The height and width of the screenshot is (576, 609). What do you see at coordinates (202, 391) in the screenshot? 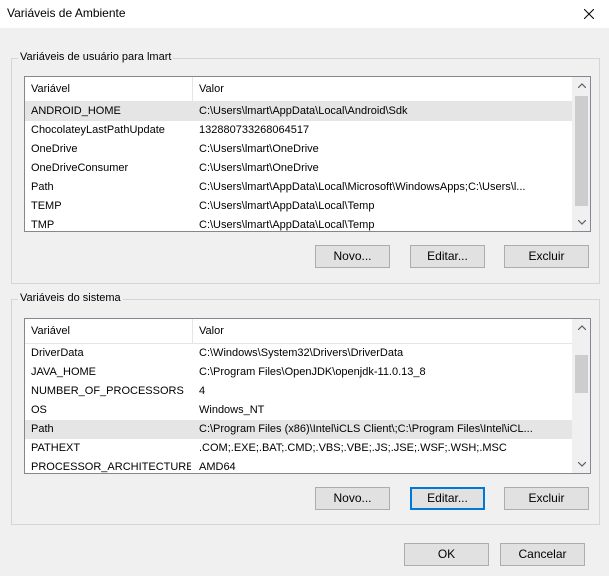
I see `variable-value: 4` at bounding box center [202, 391].